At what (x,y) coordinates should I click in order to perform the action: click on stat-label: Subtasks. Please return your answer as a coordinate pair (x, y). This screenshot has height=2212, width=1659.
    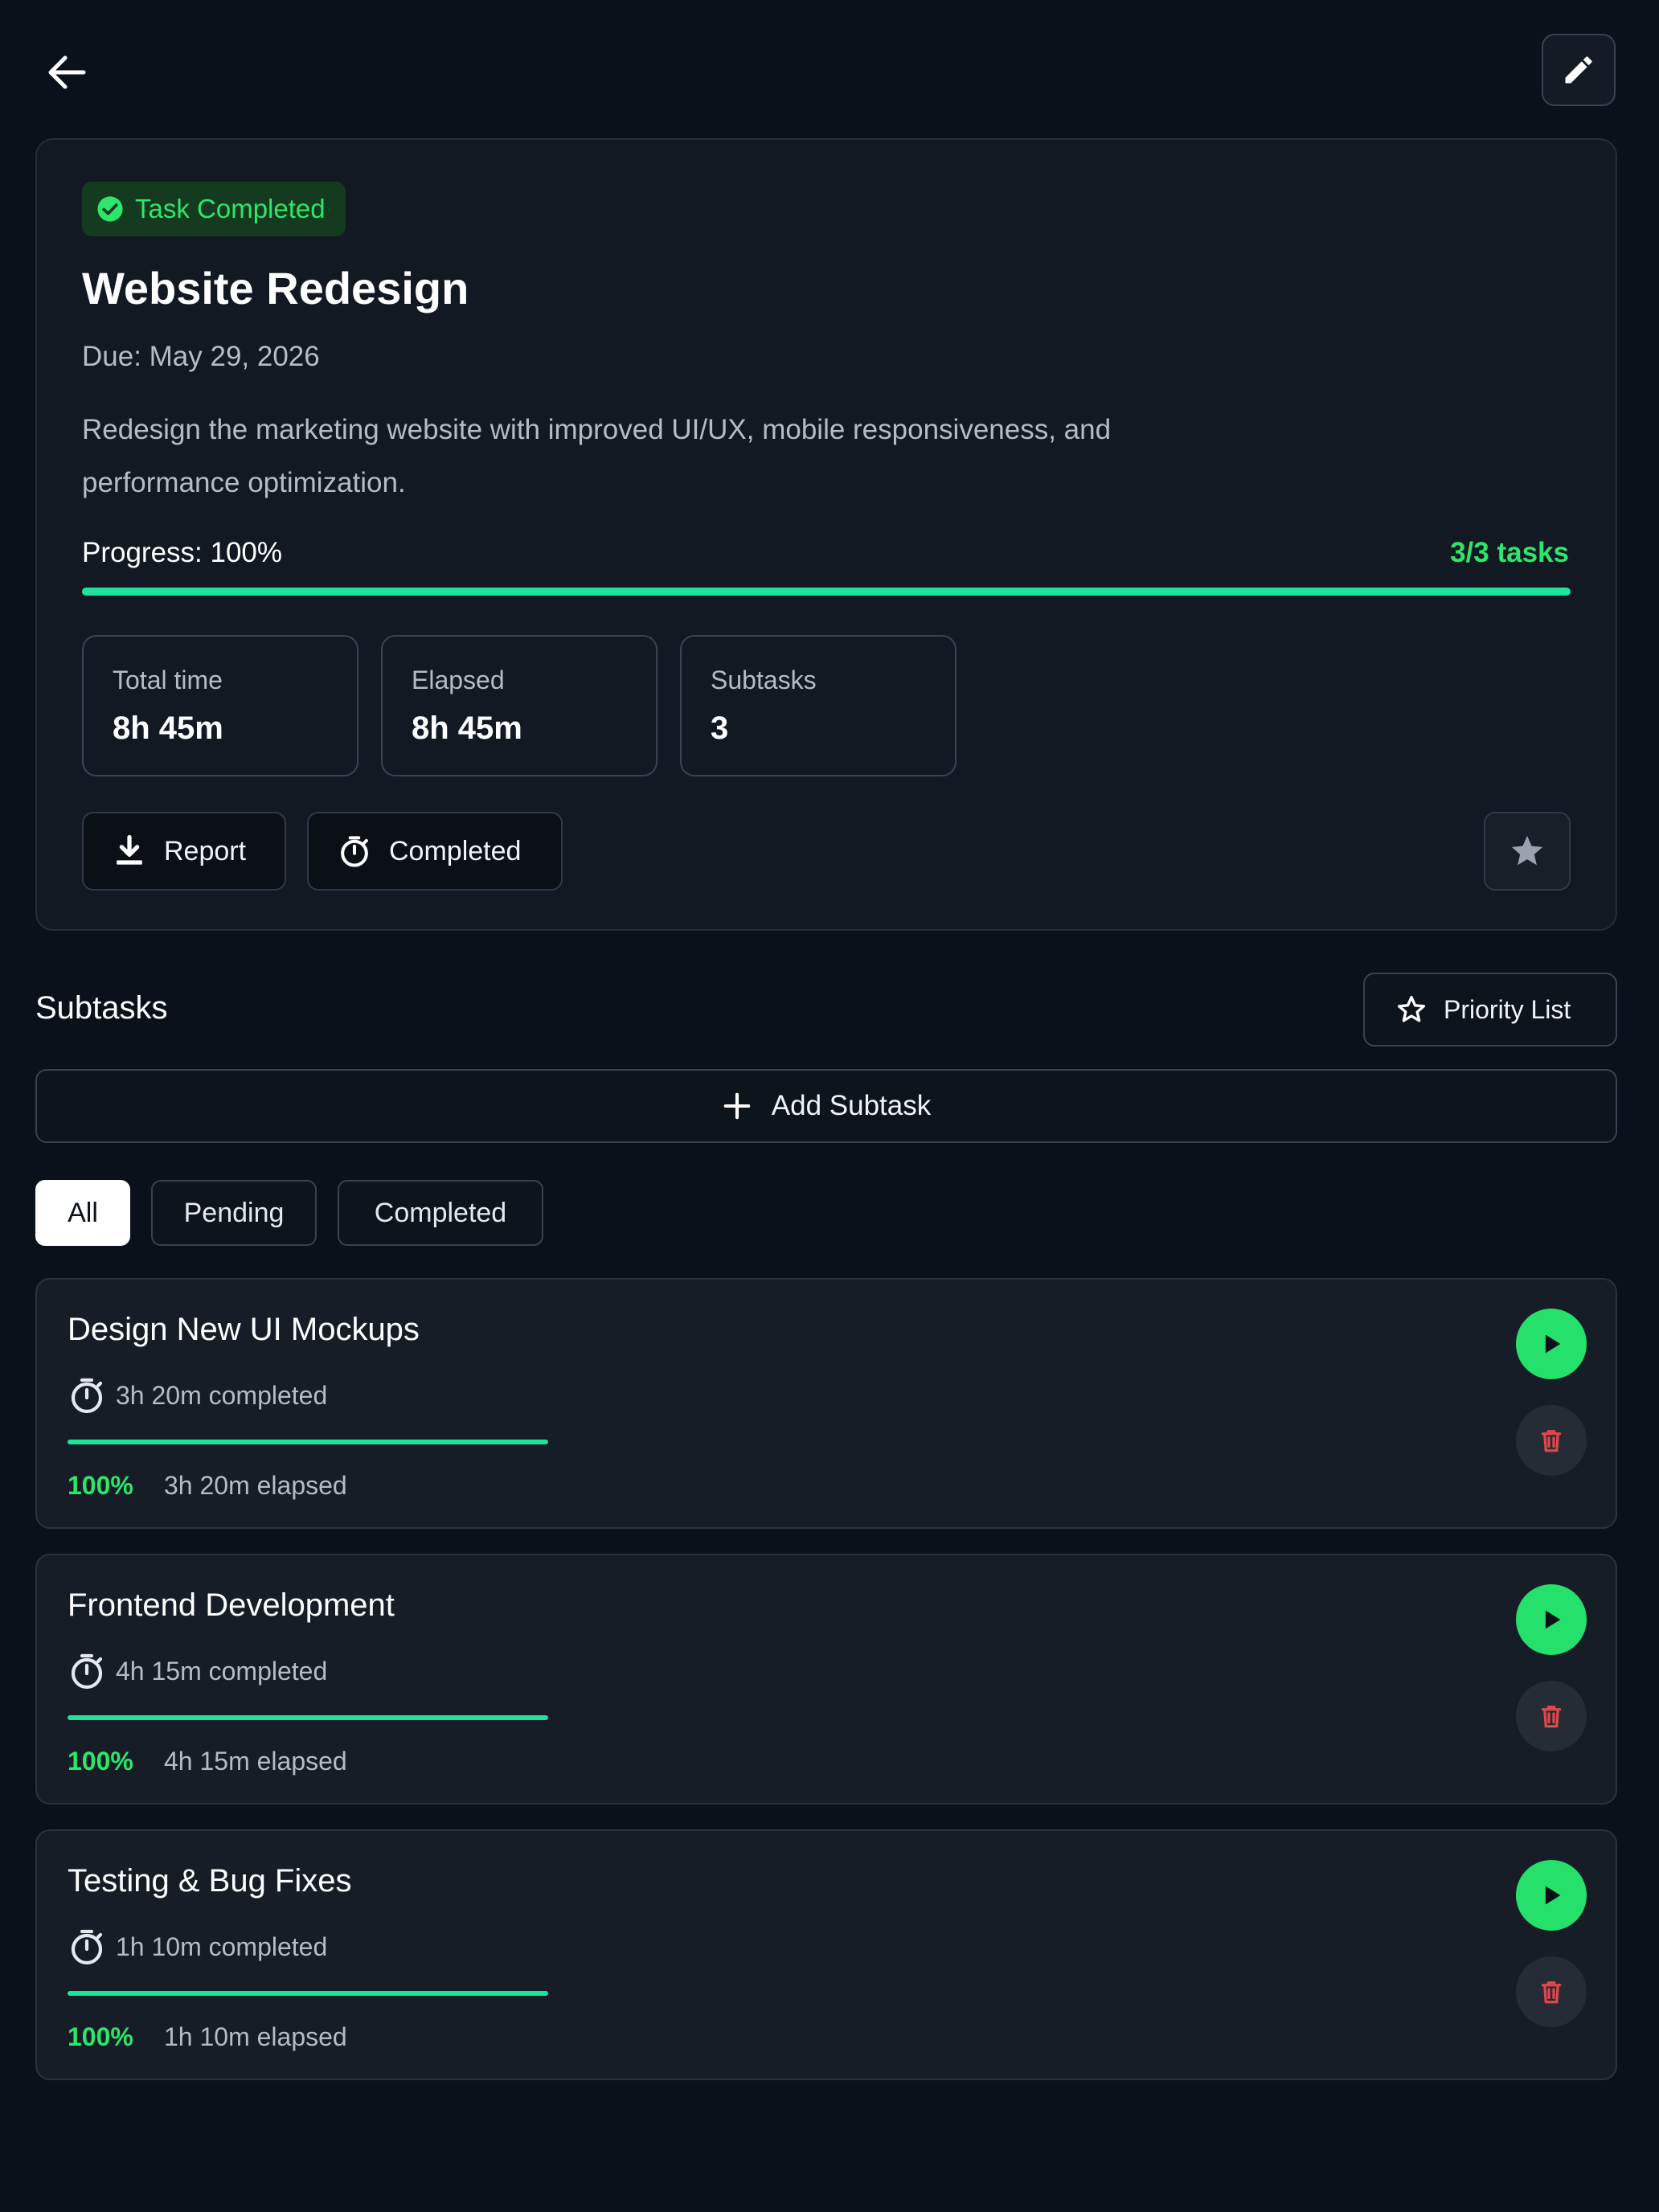
    Looking at the image, I should click on (764, 680).